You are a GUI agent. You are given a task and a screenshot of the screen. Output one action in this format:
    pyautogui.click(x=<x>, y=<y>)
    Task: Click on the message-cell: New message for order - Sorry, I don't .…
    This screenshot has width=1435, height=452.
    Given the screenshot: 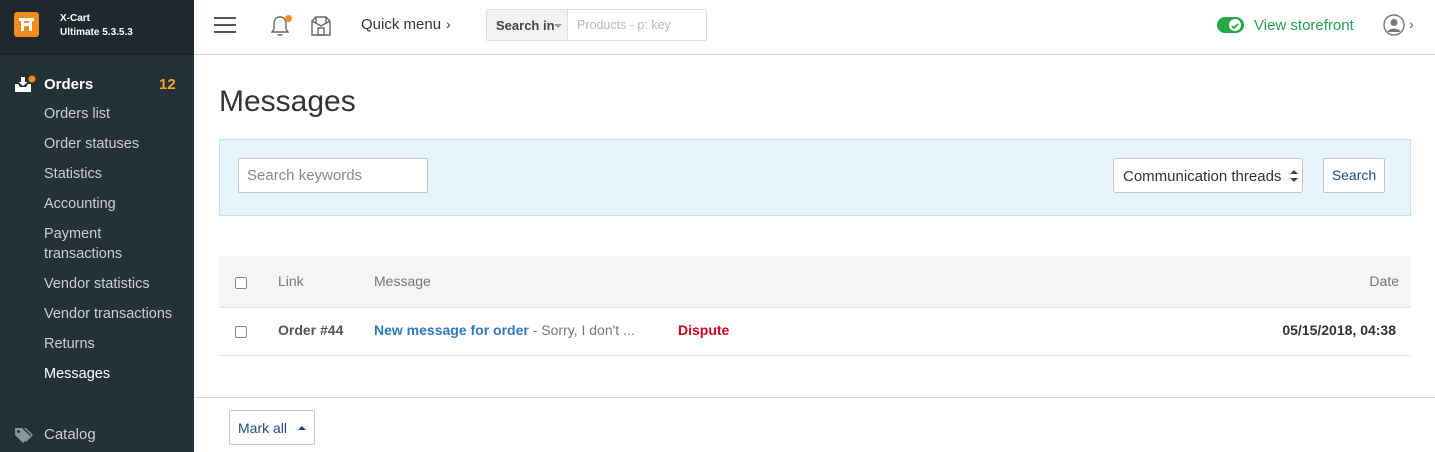 What is the action you would take?
    pyautogui.click(x=504, y=330)
    